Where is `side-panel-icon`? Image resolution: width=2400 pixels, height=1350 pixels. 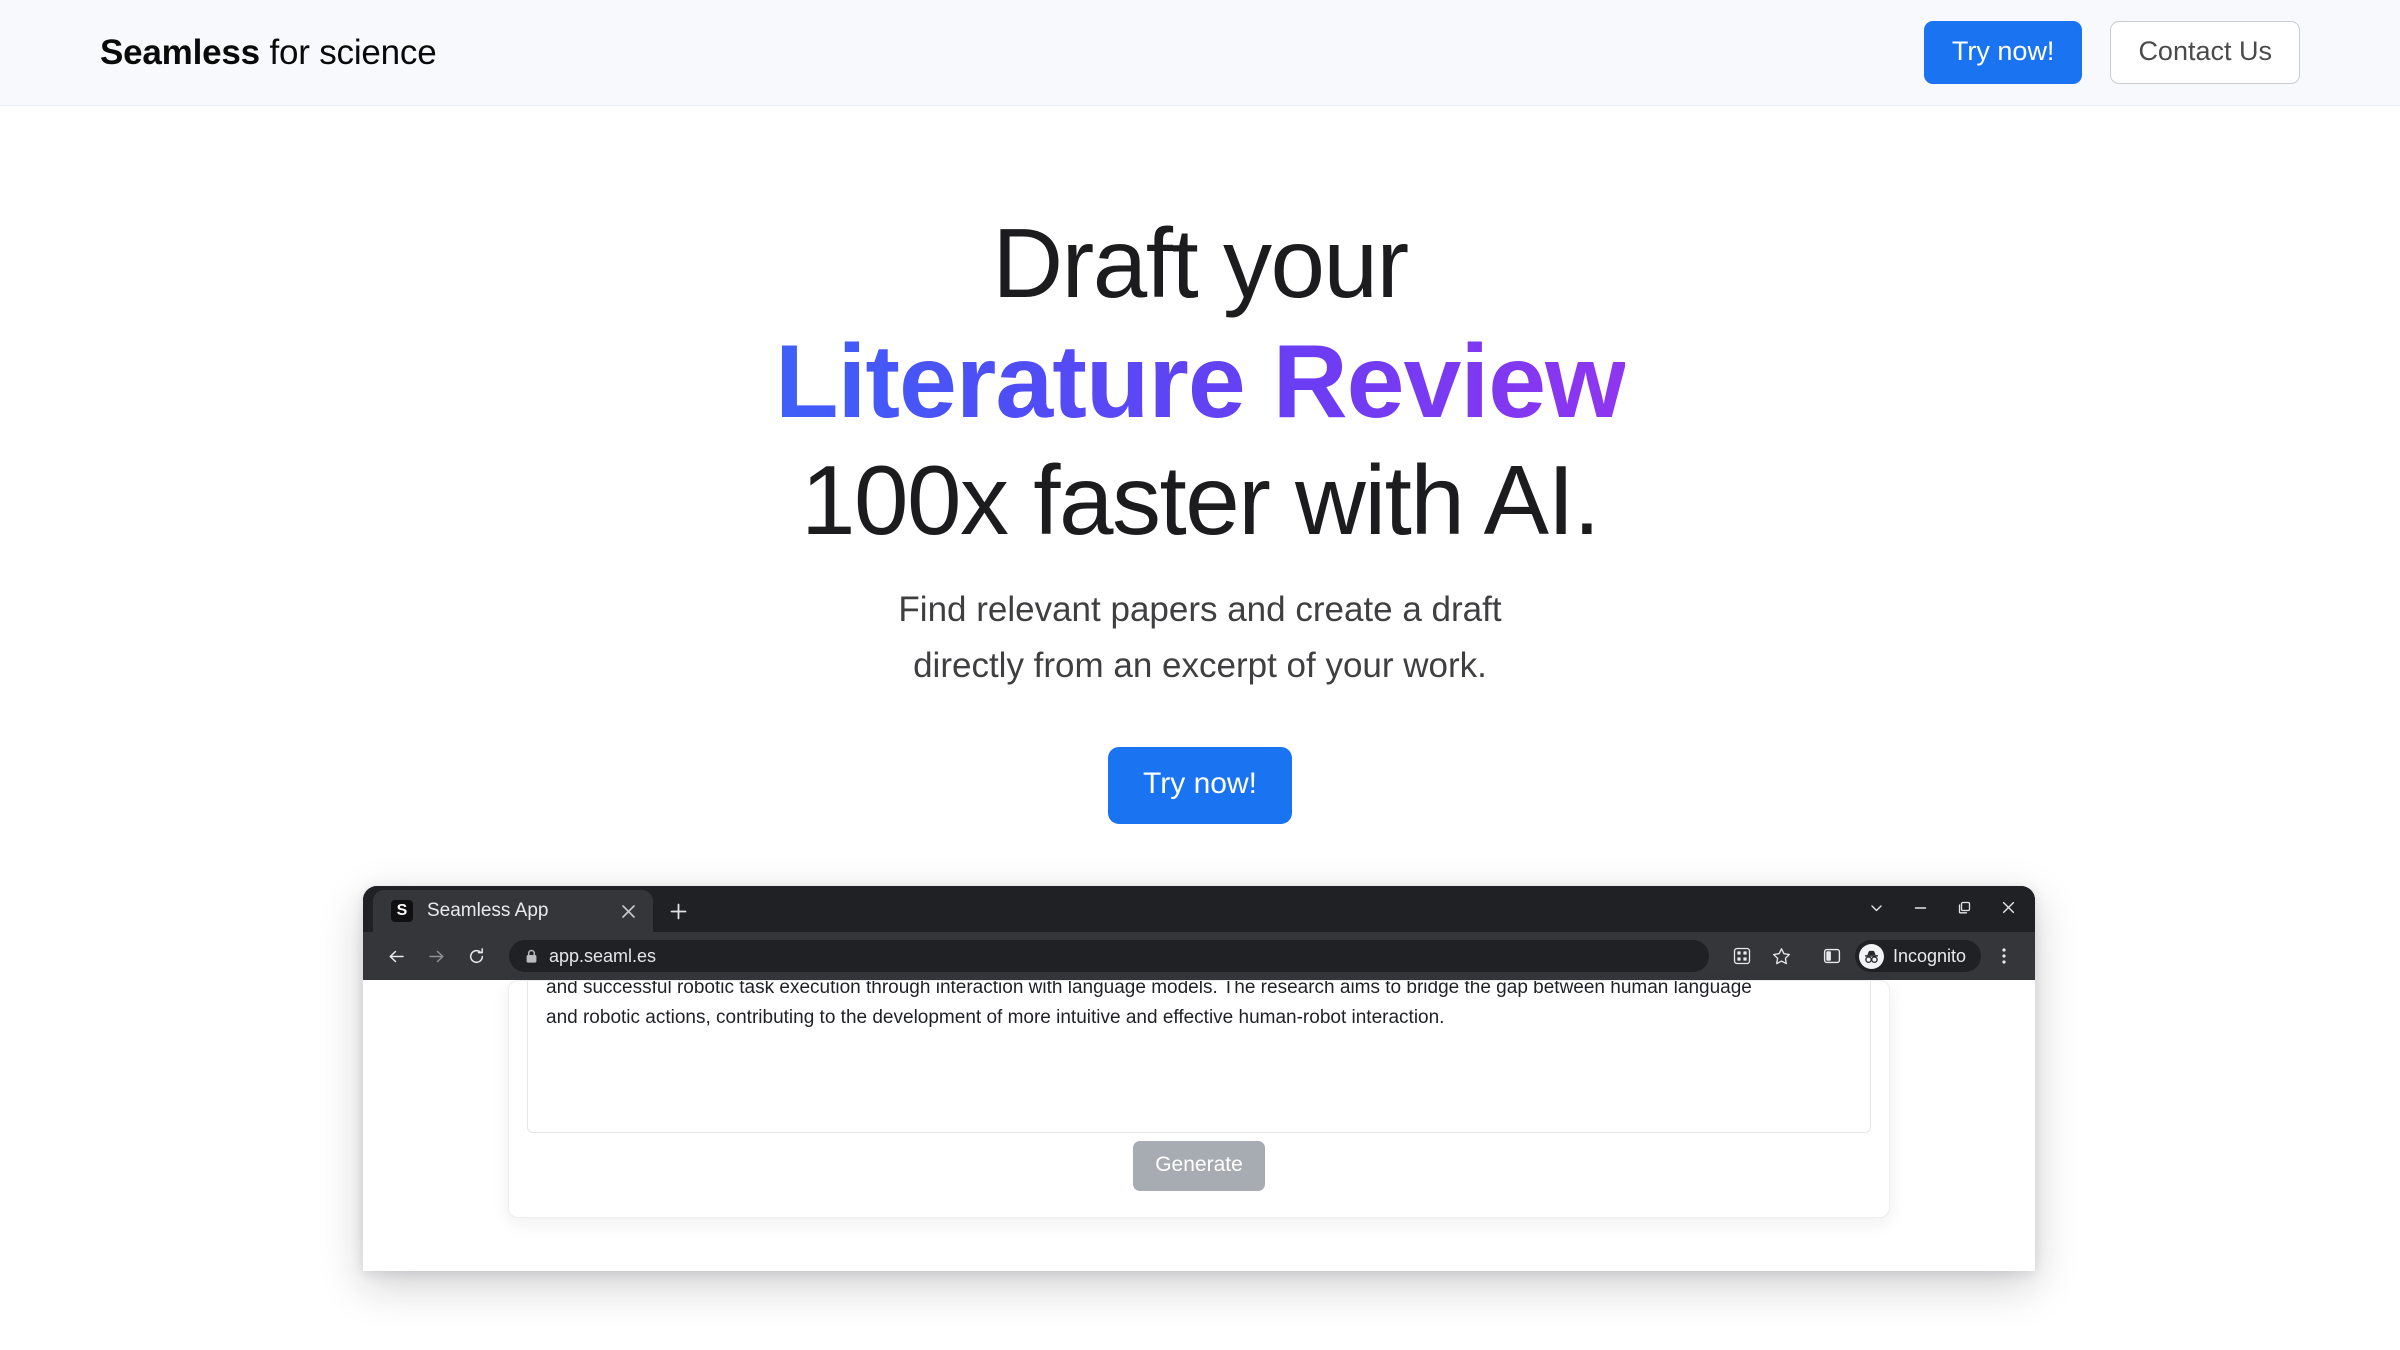 side-panel-icon is located at coordinates (1832, 956).